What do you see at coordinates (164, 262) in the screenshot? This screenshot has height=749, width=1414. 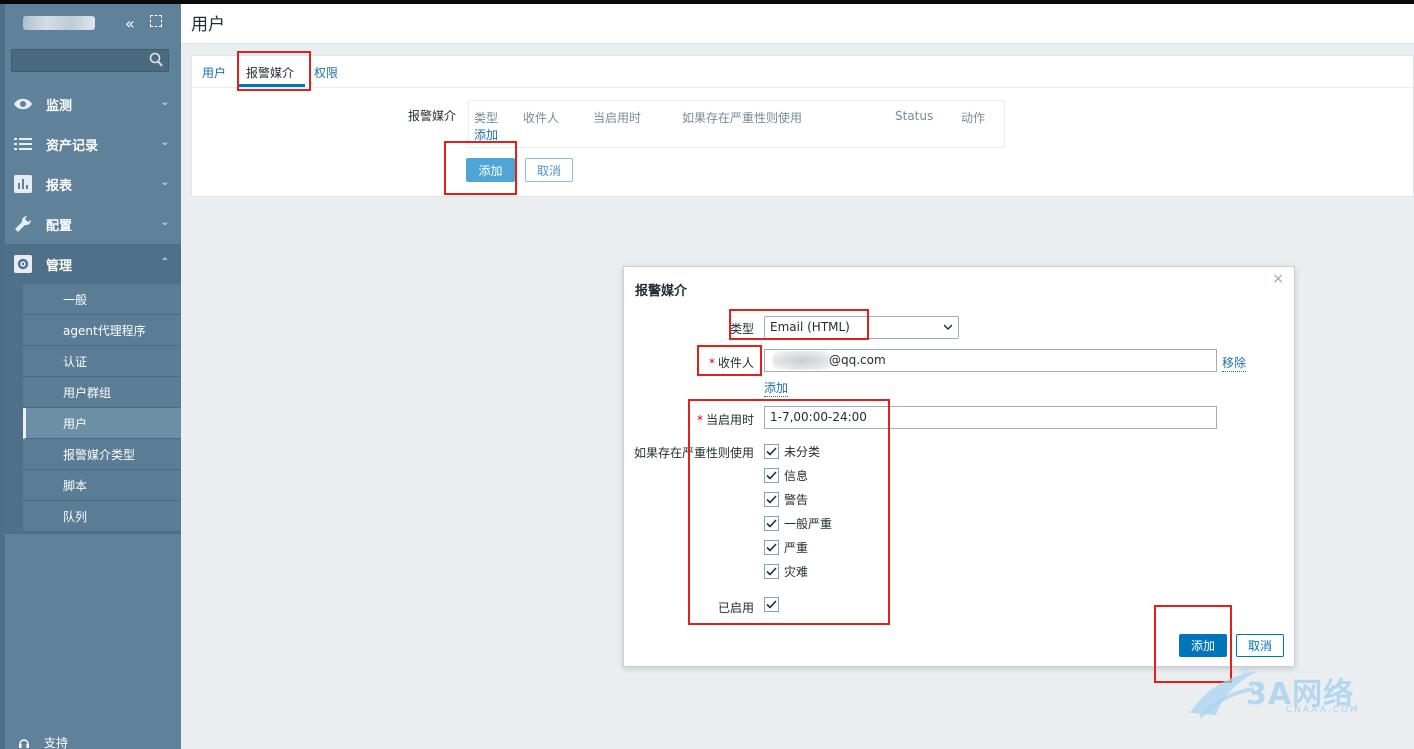 I see `chevron-up-icon: ⌃` at bounding box center [164, 262].